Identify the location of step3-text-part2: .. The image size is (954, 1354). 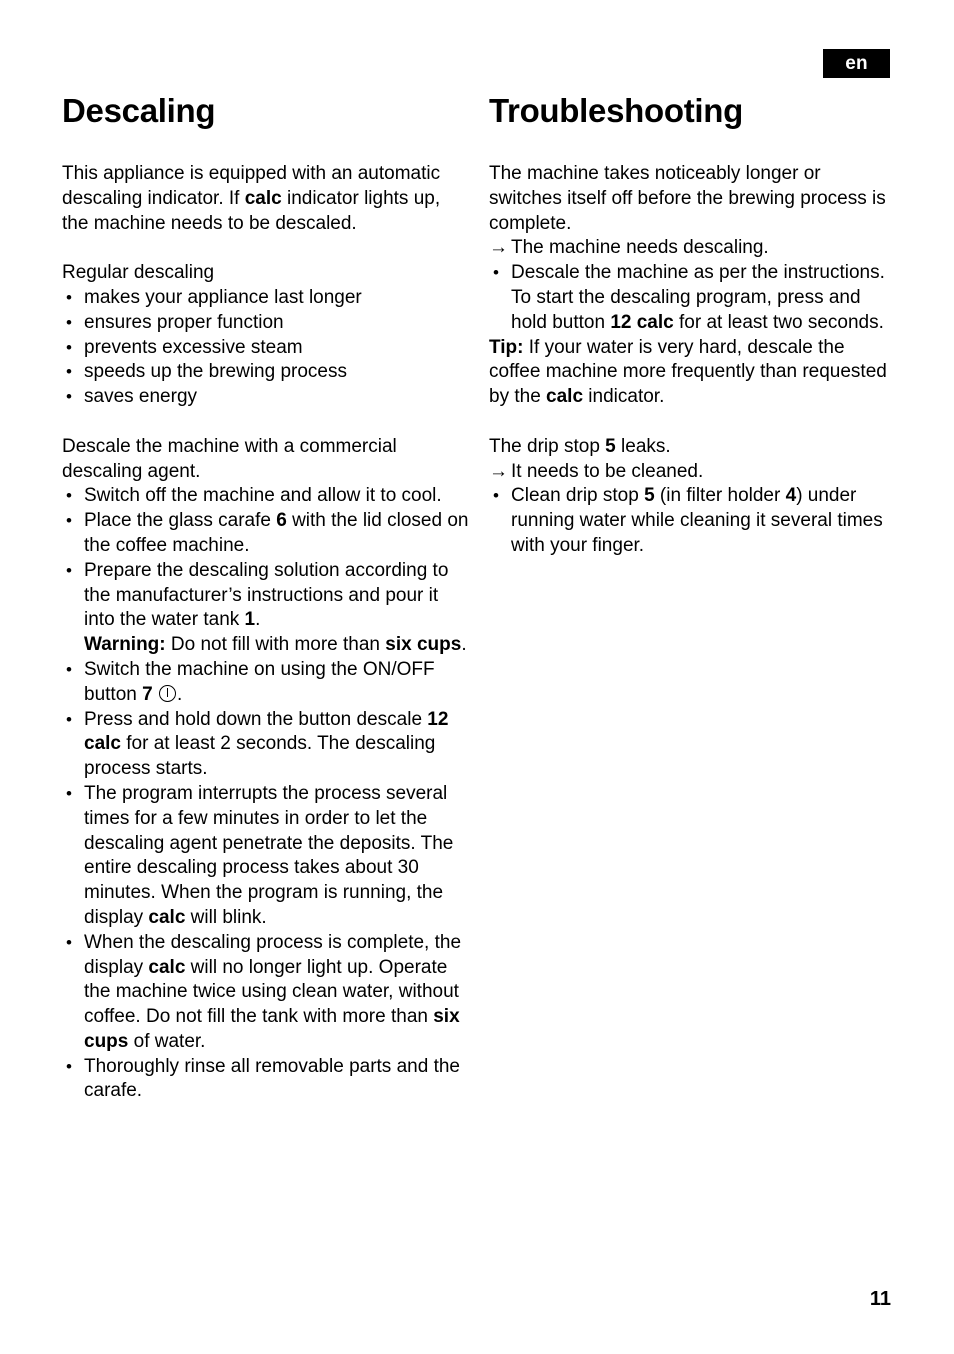
(258, 620).